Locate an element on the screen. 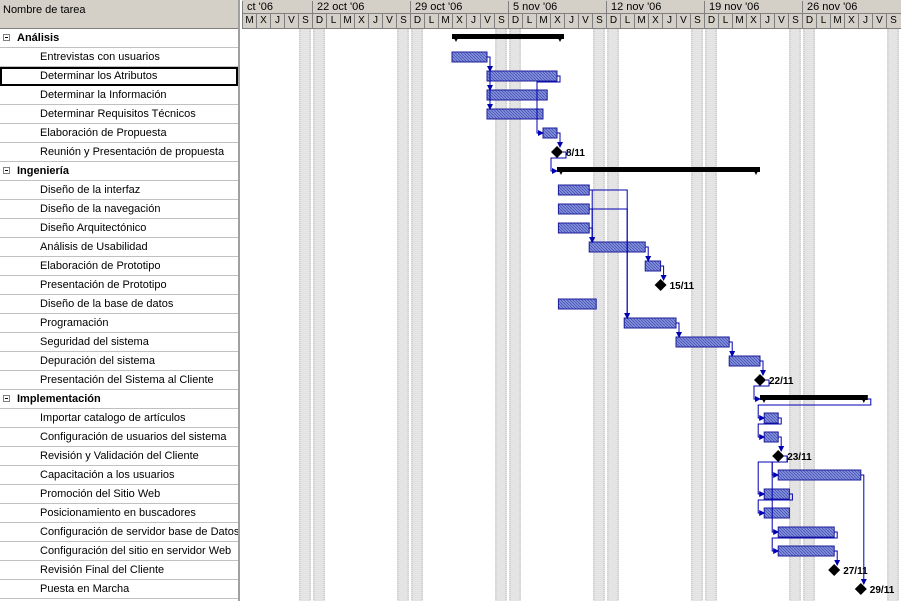 Image resolution: width=901 pixels, height=601 pixels. task-row: Presentación de Prototipo is located at coordinates (119, 285).